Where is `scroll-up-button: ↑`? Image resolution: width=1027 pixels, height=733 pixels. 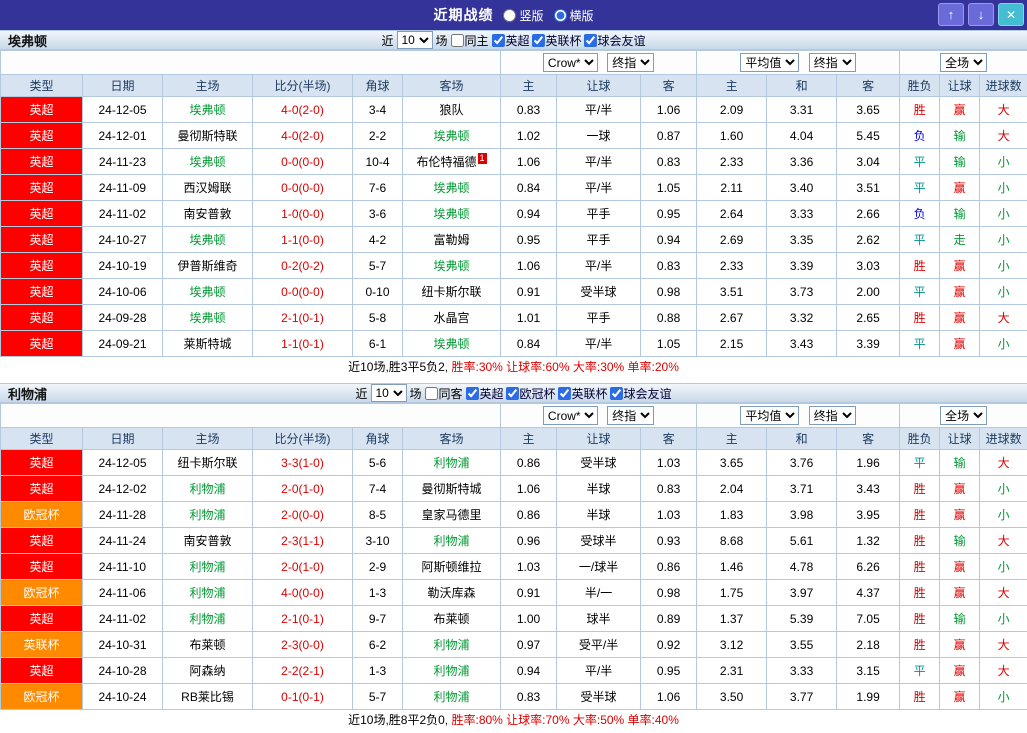
scroll-up-button: ↑ is located at coordinates (951, 14).